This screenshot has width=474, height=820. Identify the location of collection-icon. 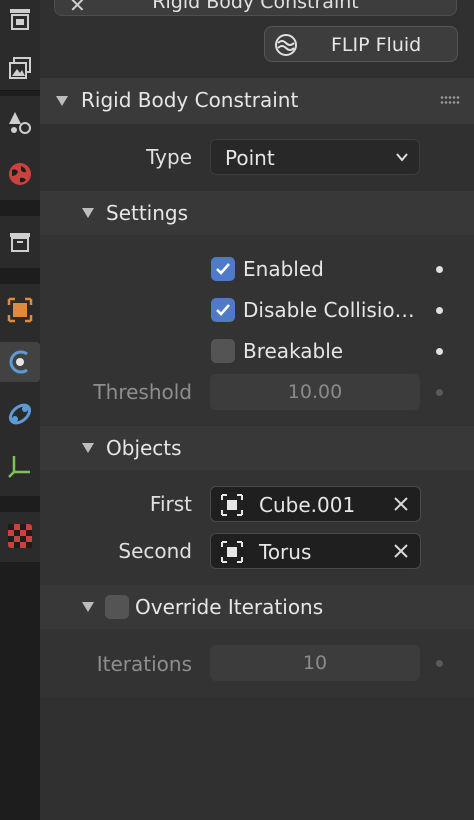
(20, 242).